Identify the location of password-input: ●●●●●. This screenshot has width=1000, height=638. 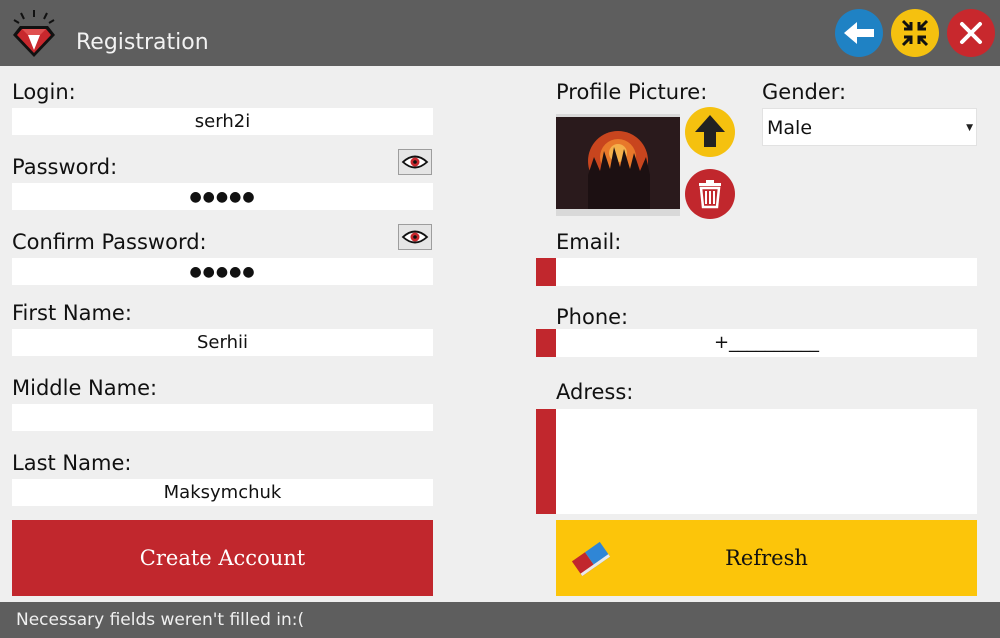
(222, 196).